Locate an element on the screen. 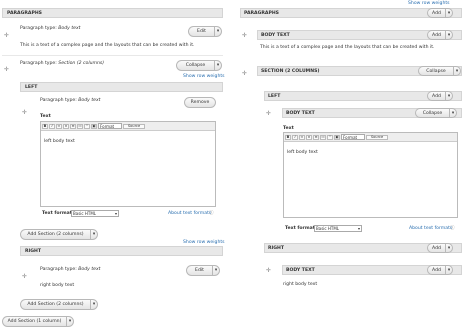 The width and height of the screenshot is (474, 333). add-section-1col-button: Add Section (1 column) is located at coordinates (34, 321).